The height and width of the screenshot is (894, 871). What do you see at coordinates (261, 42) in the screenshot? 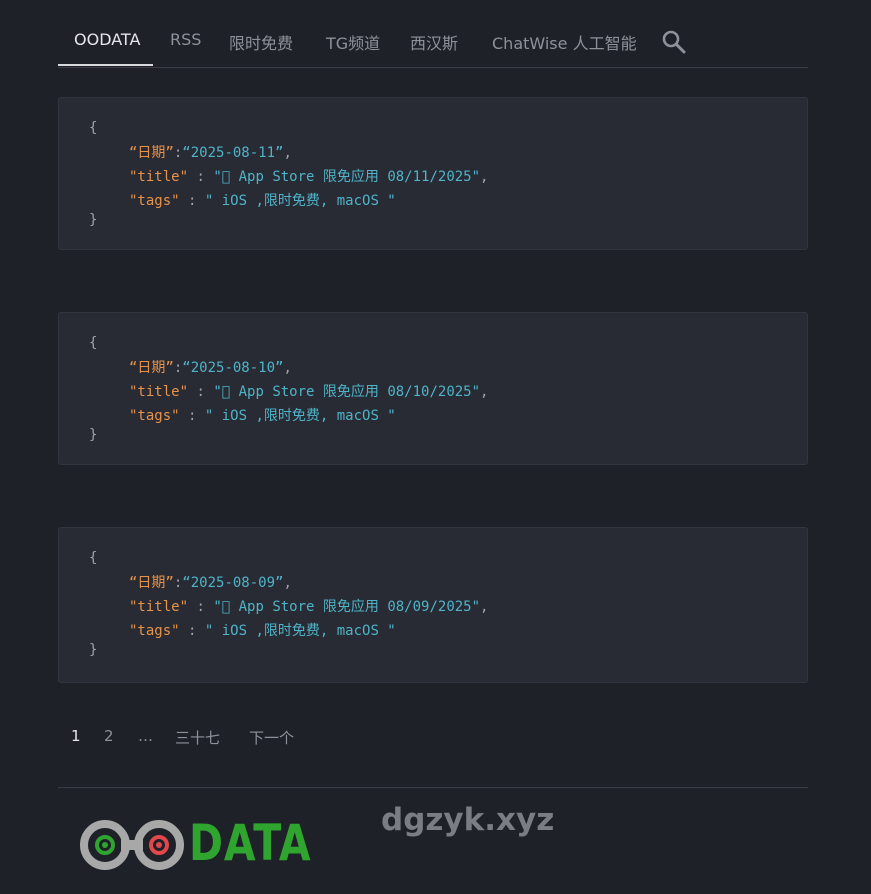
I see `tab-limited-free: 限时免费` at bounding box center [261, 42].